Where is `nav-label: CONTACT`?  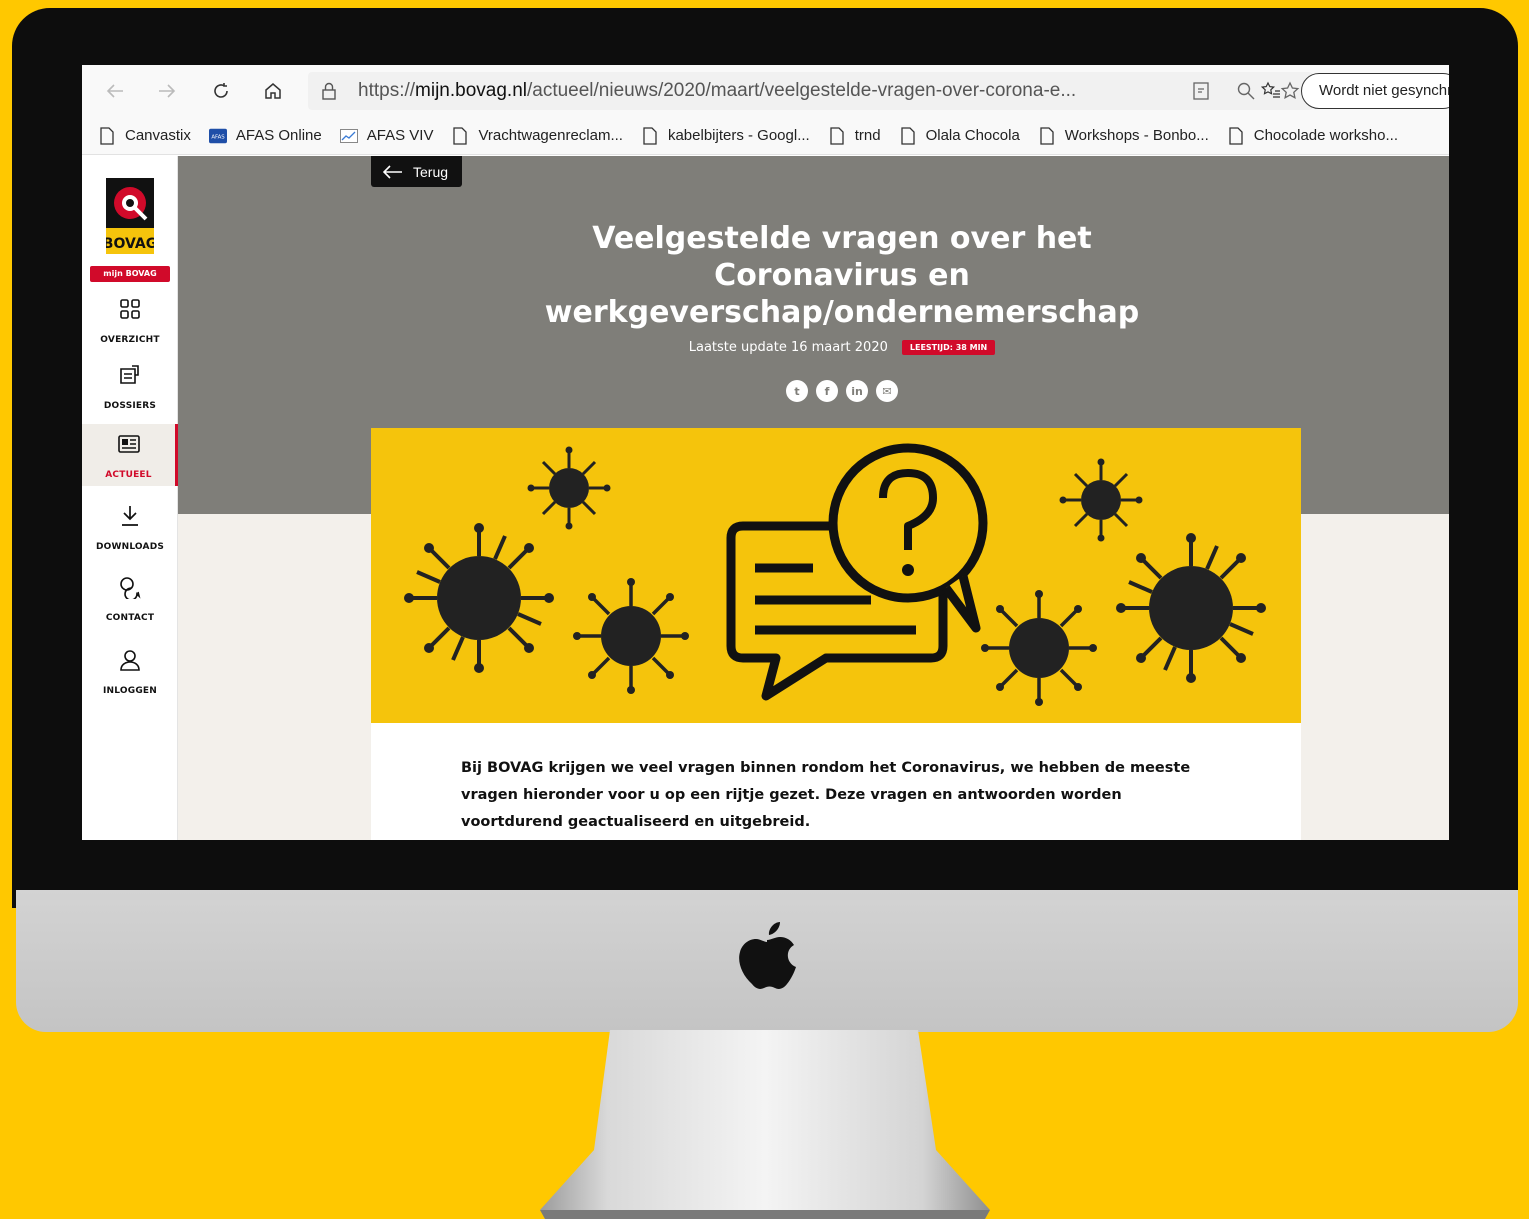
nav-label: CONTACT is located at coordinates (130, 618).